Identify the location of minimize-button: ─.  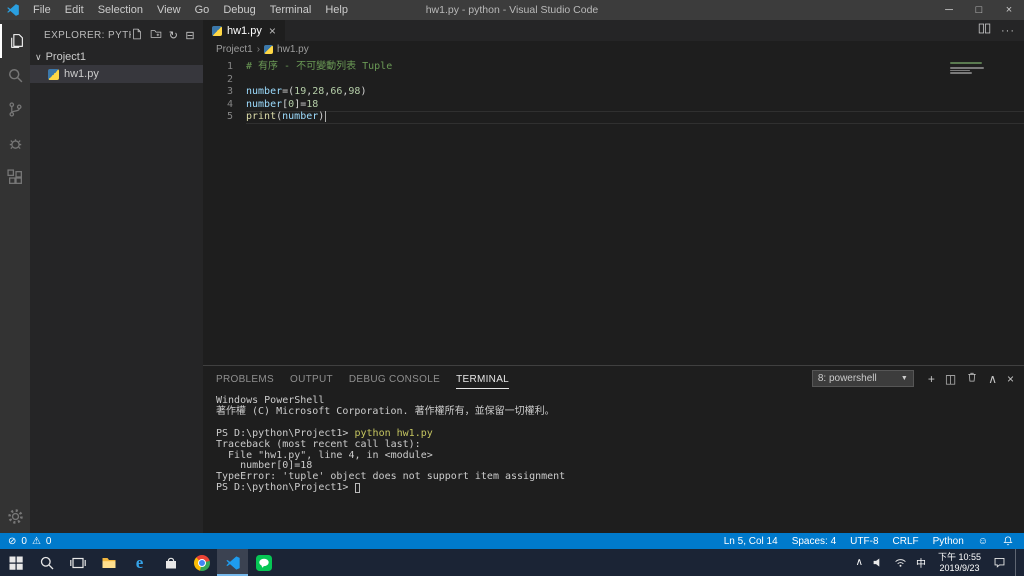
(949, 10).